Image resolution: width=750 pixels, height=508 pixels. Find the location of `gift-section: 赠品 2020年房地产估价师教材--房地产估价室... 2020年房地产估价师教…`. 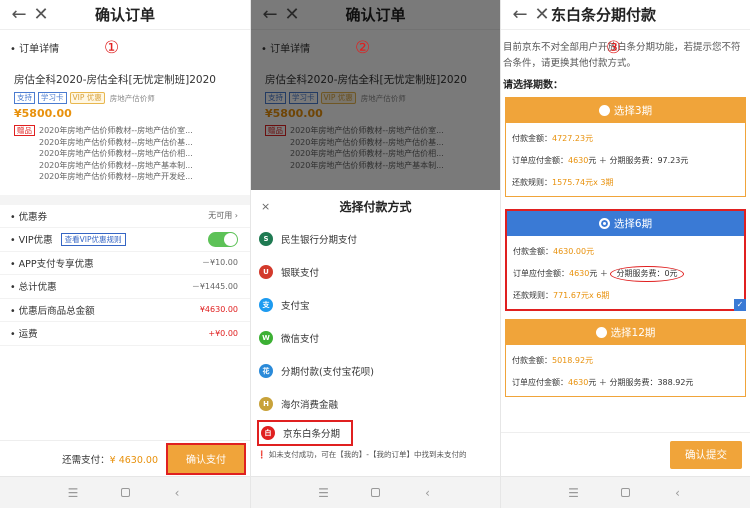

gift-section: 赠品 2020年房地产估价师教材--房地产估价室... 2020年房地产估价师教… is located at coordinates (125, 154).